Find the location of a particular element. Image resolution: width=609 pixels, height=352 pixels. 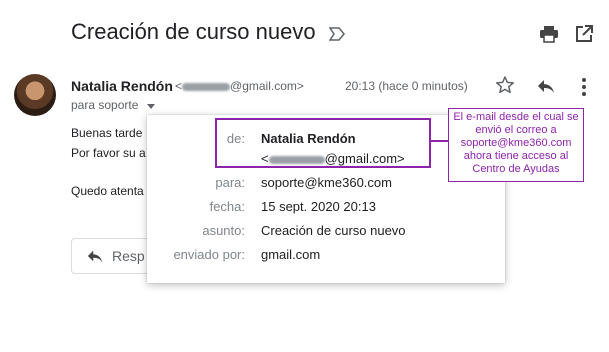

subject-value: Creación de curso nuevo is located at coordinates (333, 230).